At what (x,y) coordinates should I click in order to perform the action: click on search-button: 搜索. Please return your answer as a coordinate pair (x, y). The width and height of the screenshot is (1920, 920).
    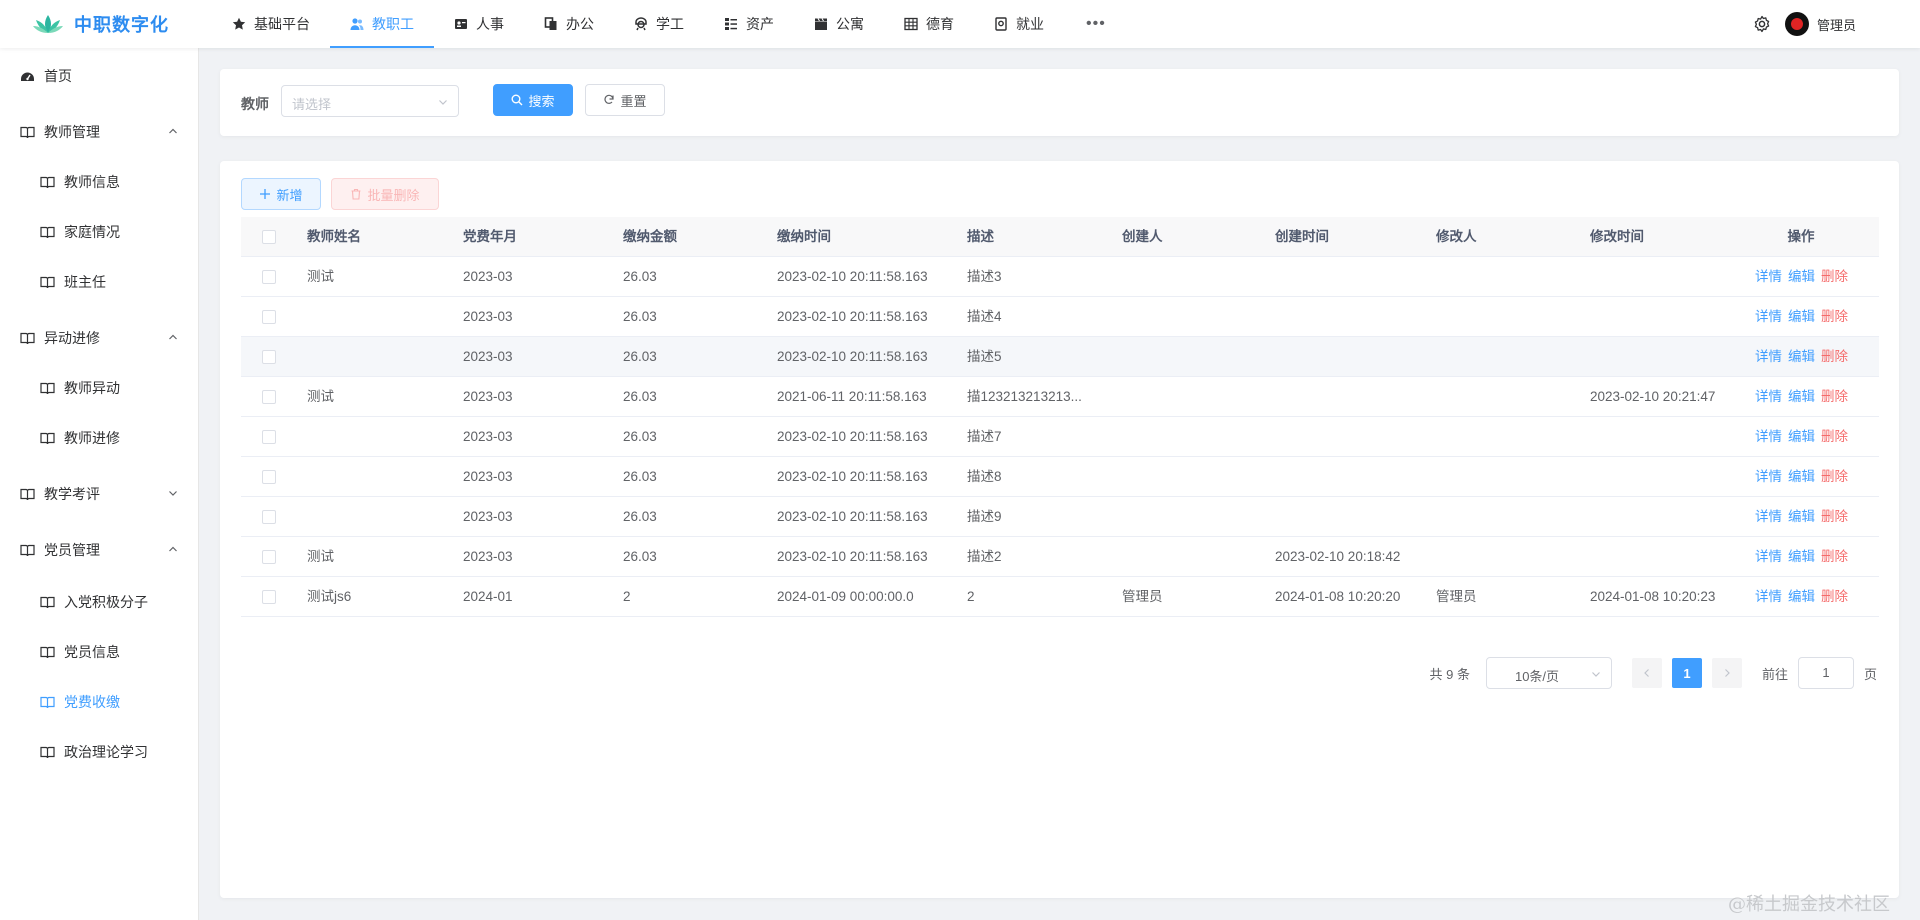
    Looking at the image, I should click on (533, 100).